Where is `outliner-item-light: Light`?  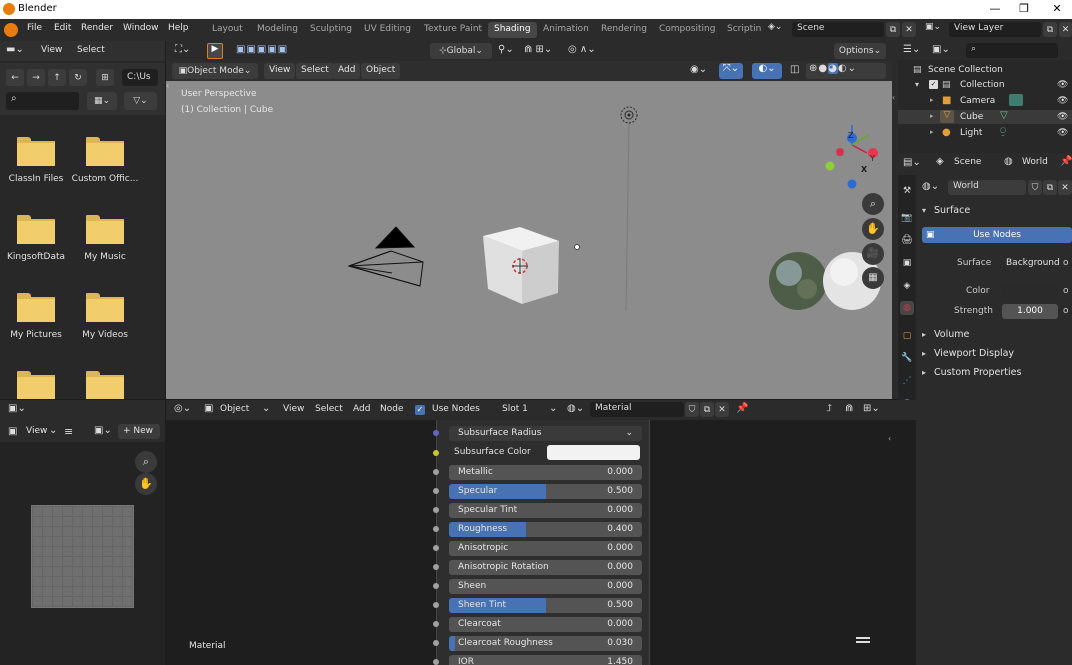 outliner-item-light: Light is located at coordinates (971, 133).